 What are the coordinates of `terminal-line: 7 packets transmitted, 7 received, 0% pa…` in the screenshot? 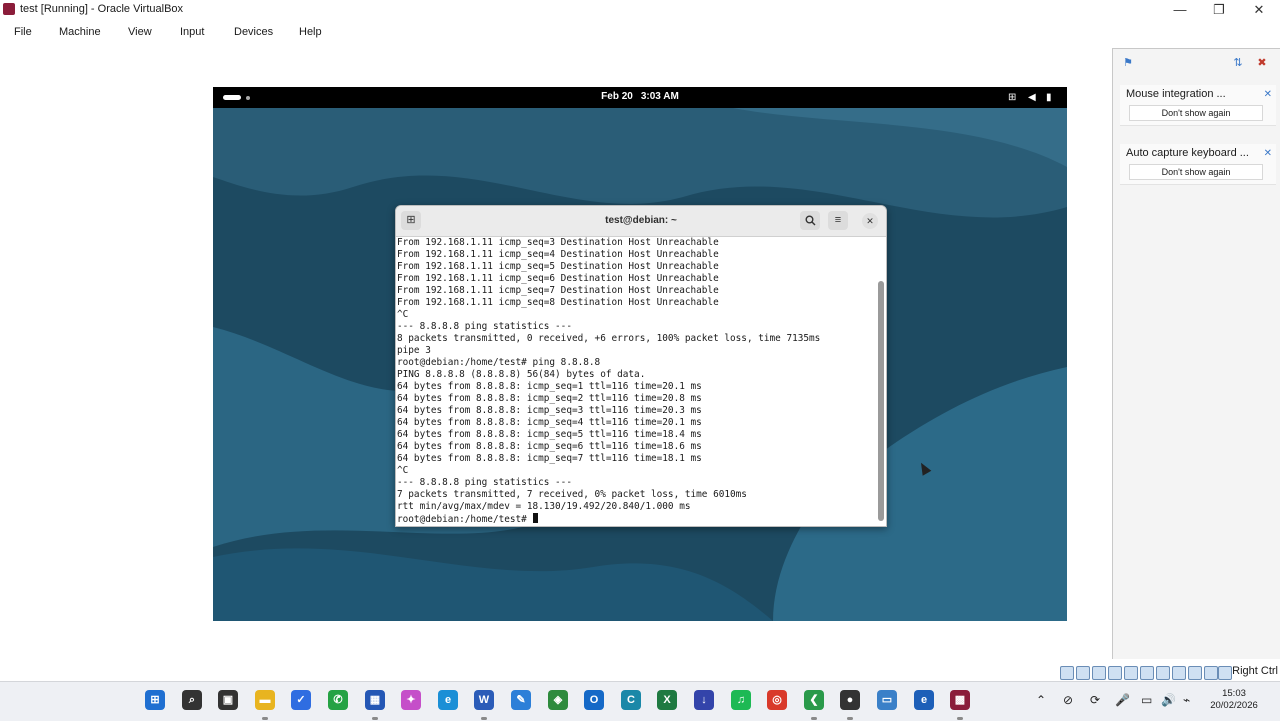 It's located at (572, 494).